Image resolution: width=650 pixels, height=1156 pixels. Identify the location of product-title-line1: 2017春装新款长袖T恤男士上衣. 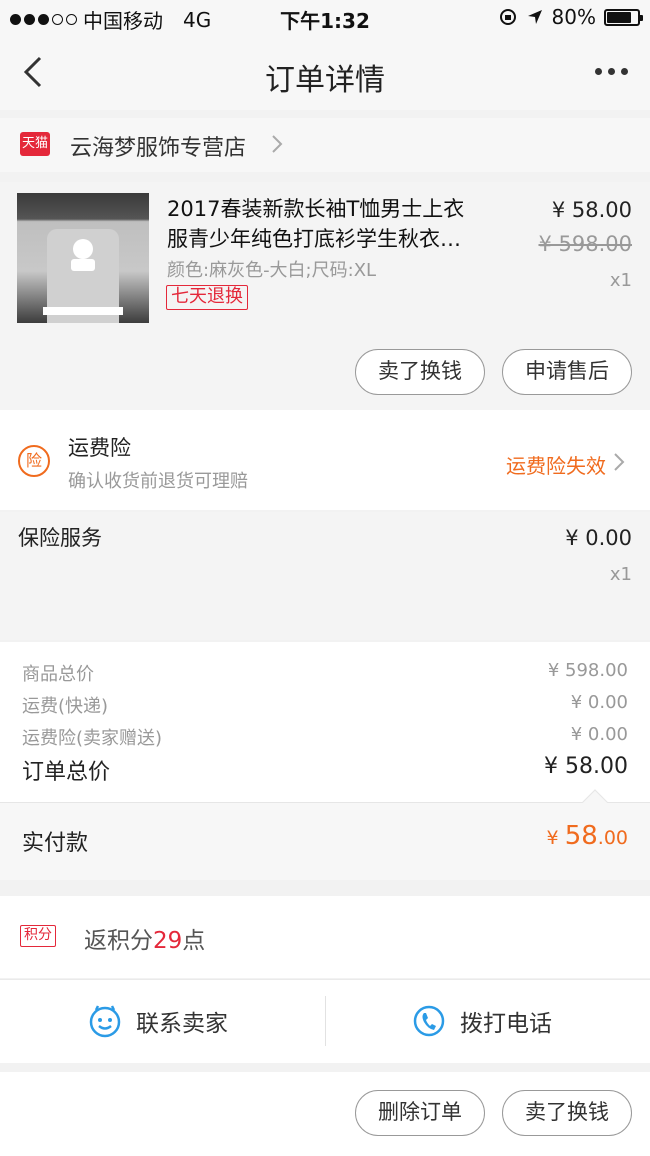
(316, 209).